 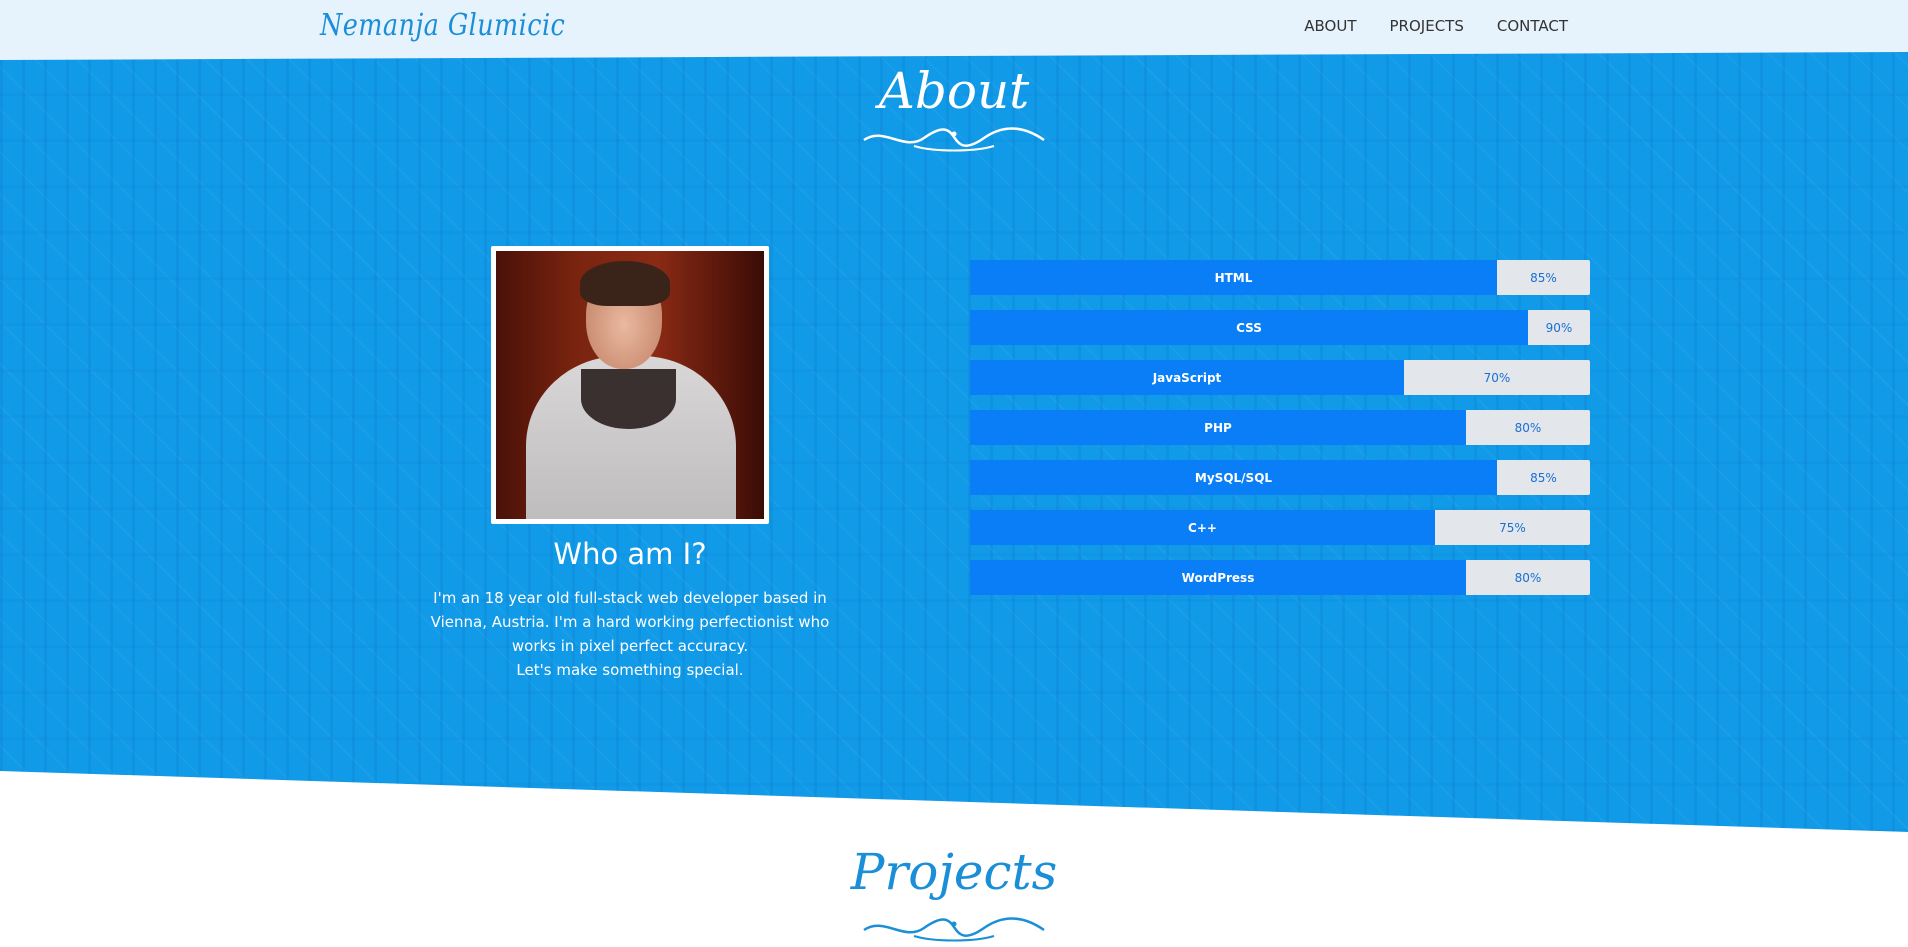 I want to click on bio-line: works in pixel perfect accuracy., so click(x=630, y=646).